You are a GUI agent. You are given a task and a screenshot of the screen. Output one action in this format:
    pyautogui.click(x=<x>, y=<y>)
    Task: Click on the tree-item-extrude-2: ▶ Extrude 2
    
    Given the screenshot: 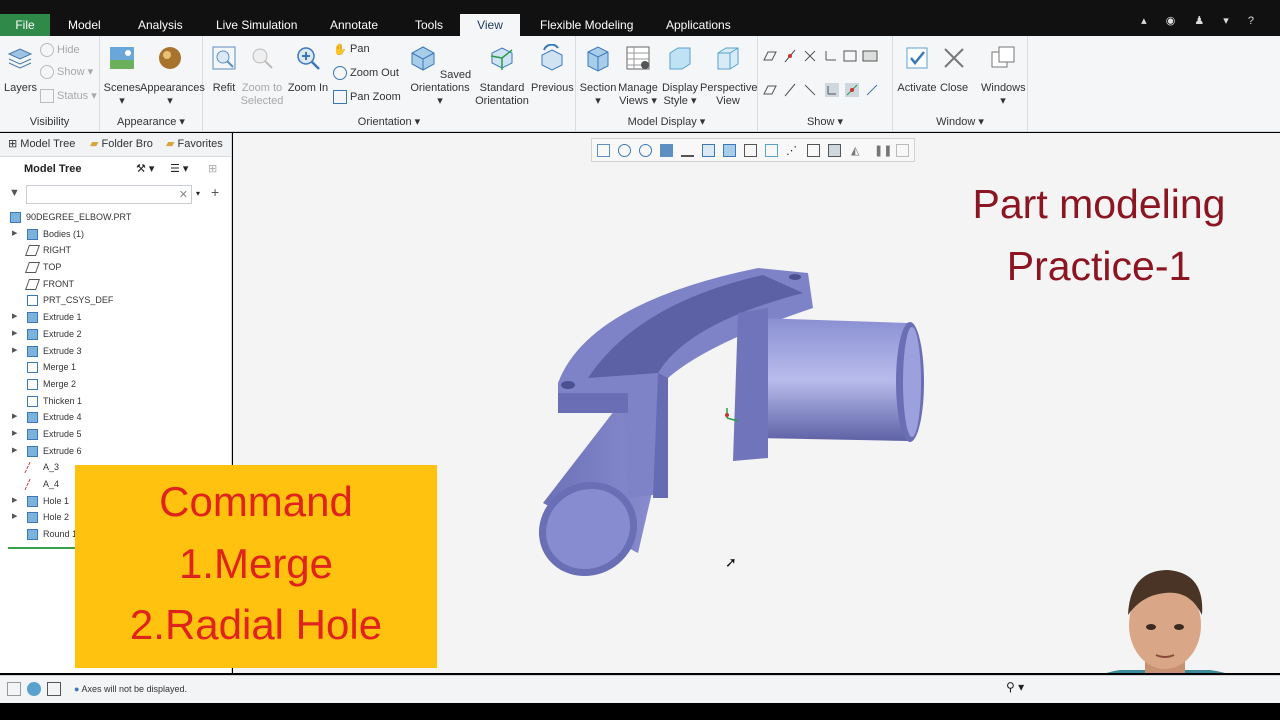 What is the action you would take?
    pyautogui.click(x=116, y=334)
    